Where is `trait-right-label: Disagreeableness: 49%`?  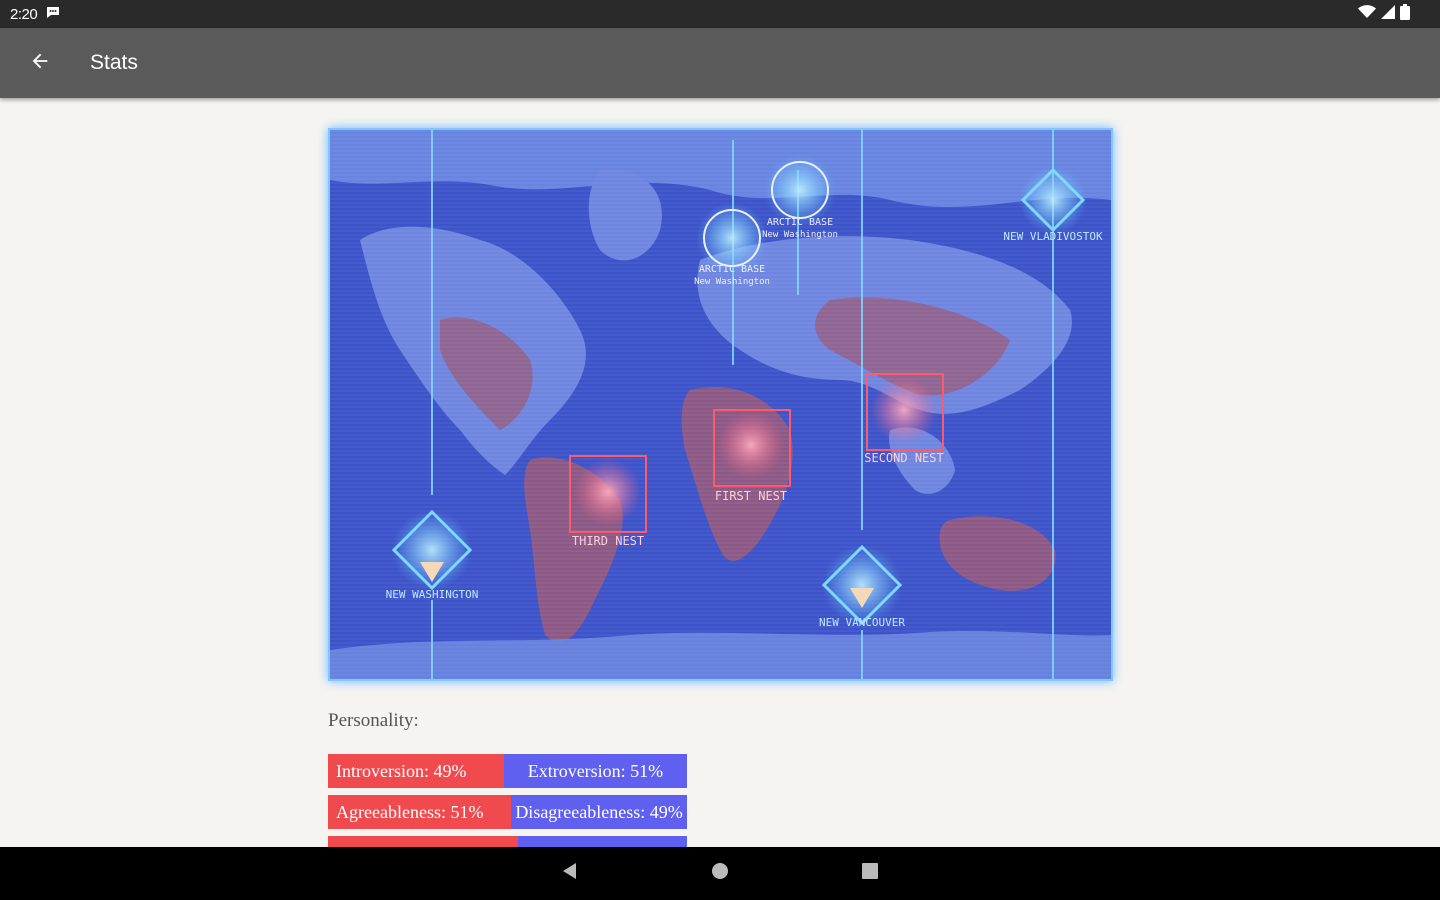
trait-right-label: Disagreeableness: 49% is located at coordinates (599, 811).